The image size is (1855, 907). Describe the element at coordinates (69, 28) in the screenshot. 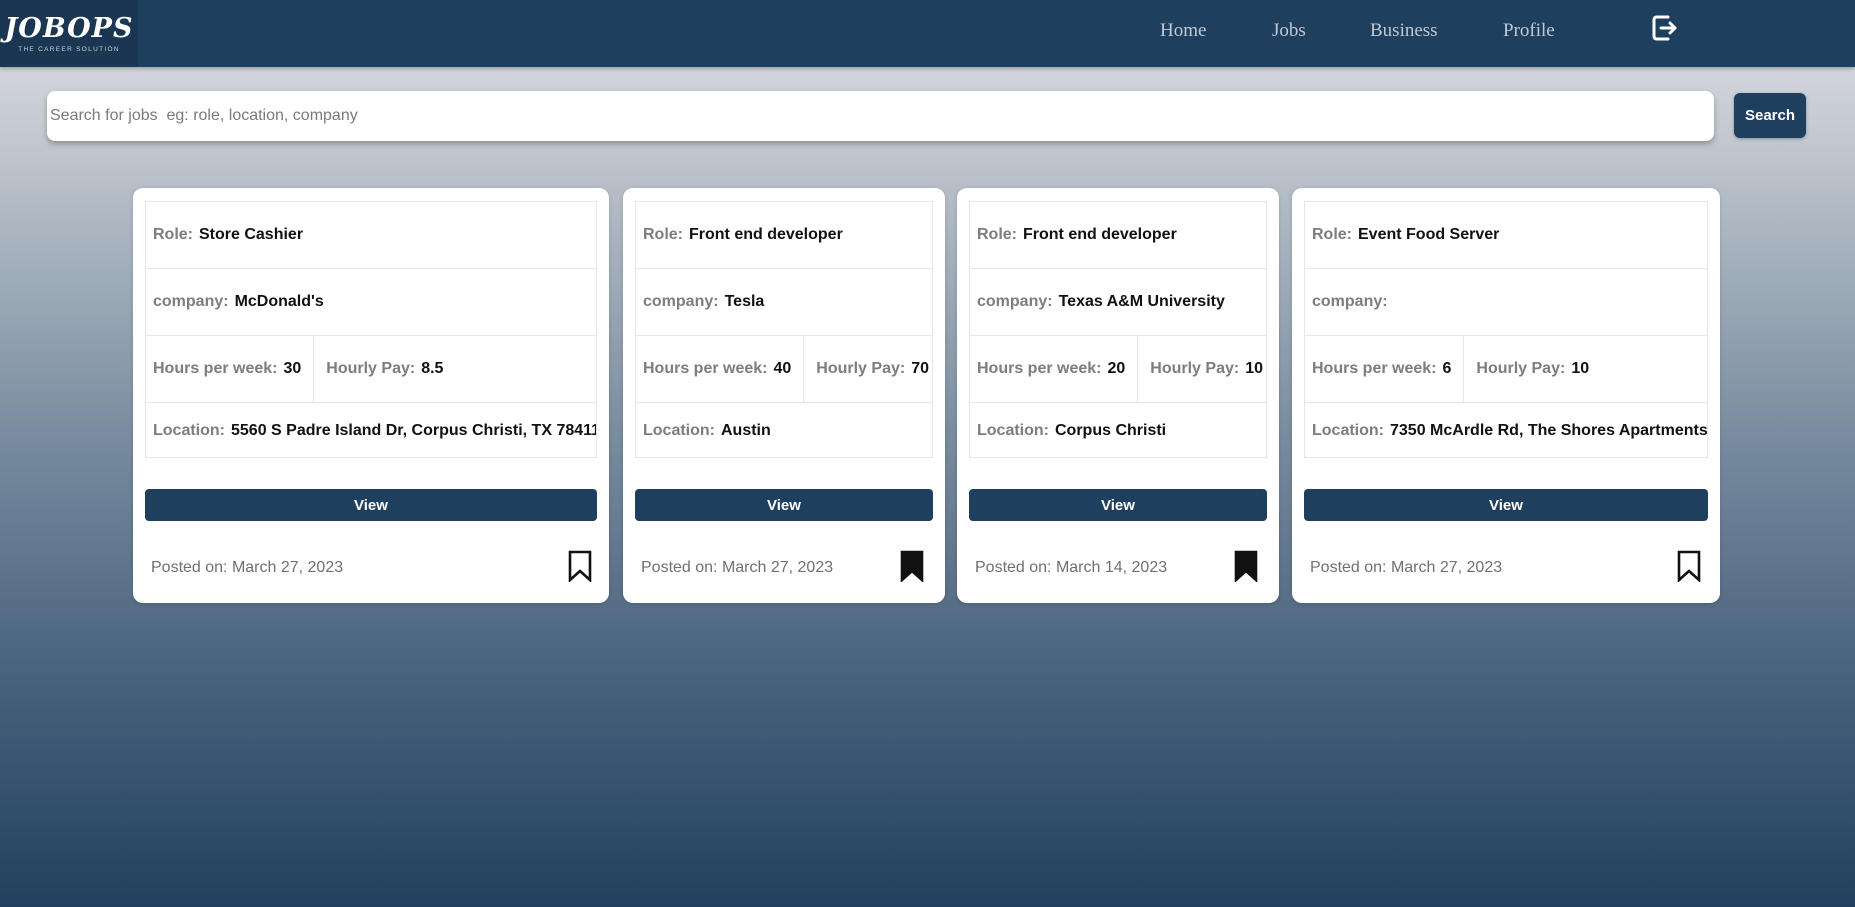

I see `logo-text: JOBOPS` at that location.